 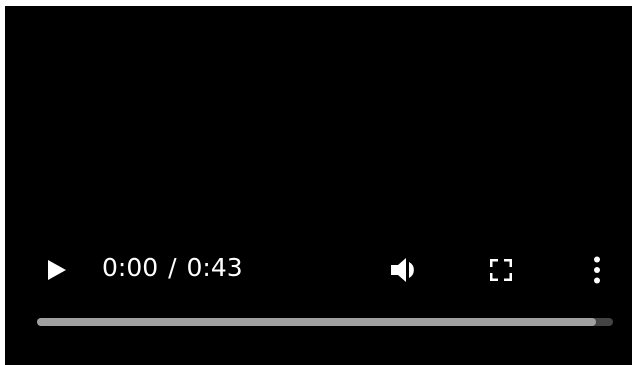 What do you see at coordinates (130, 267) in the screenshot?
I see `current-time: 0:00` at bounding box center [130, 267].